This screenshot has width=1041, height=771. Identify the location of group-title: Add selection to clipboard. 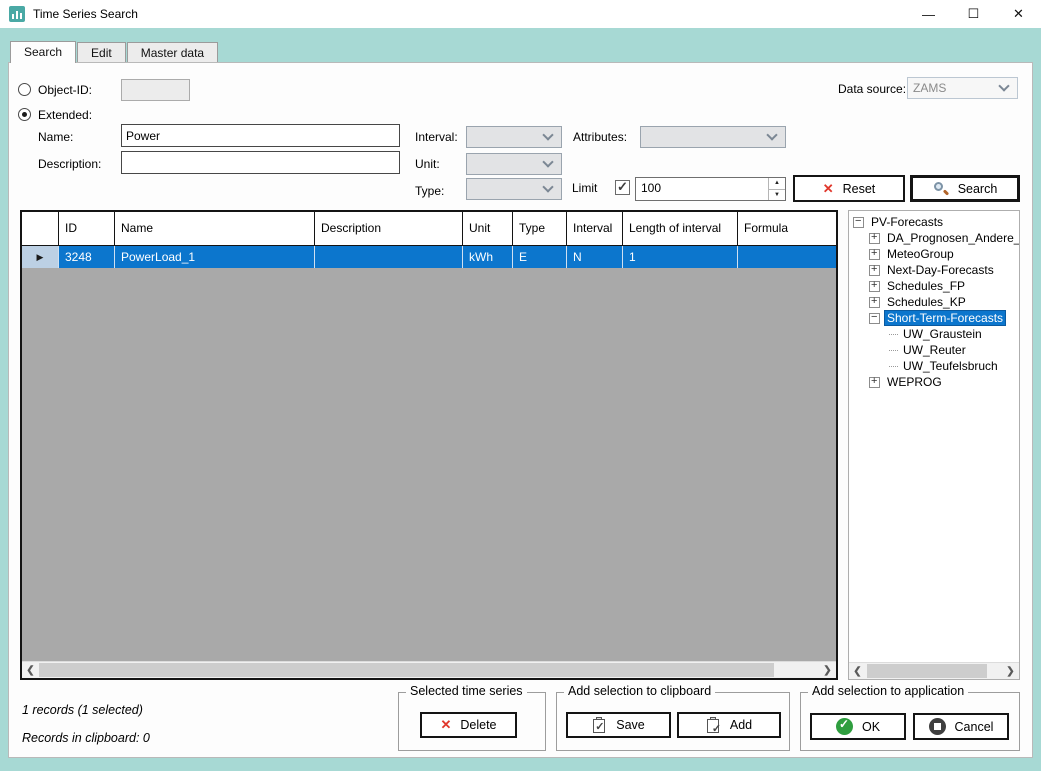
(640, 691).